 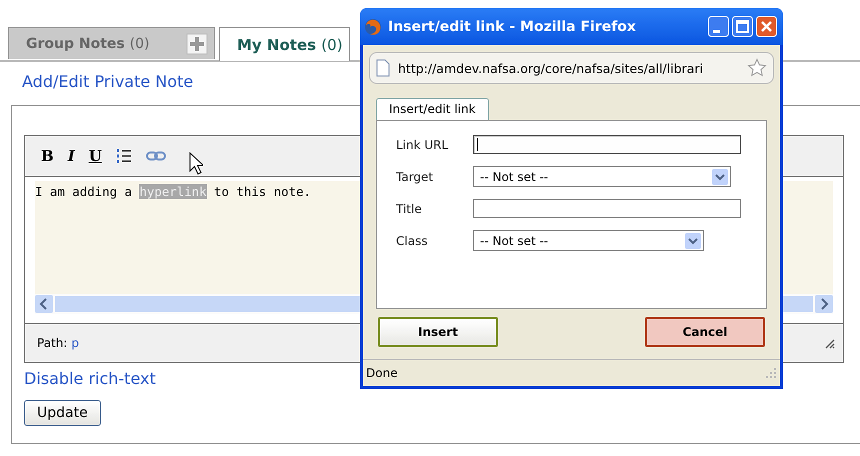 I want to click on dialog-title: Insert/edit link - Mozilla Firefox, so click(x=512, y=26).